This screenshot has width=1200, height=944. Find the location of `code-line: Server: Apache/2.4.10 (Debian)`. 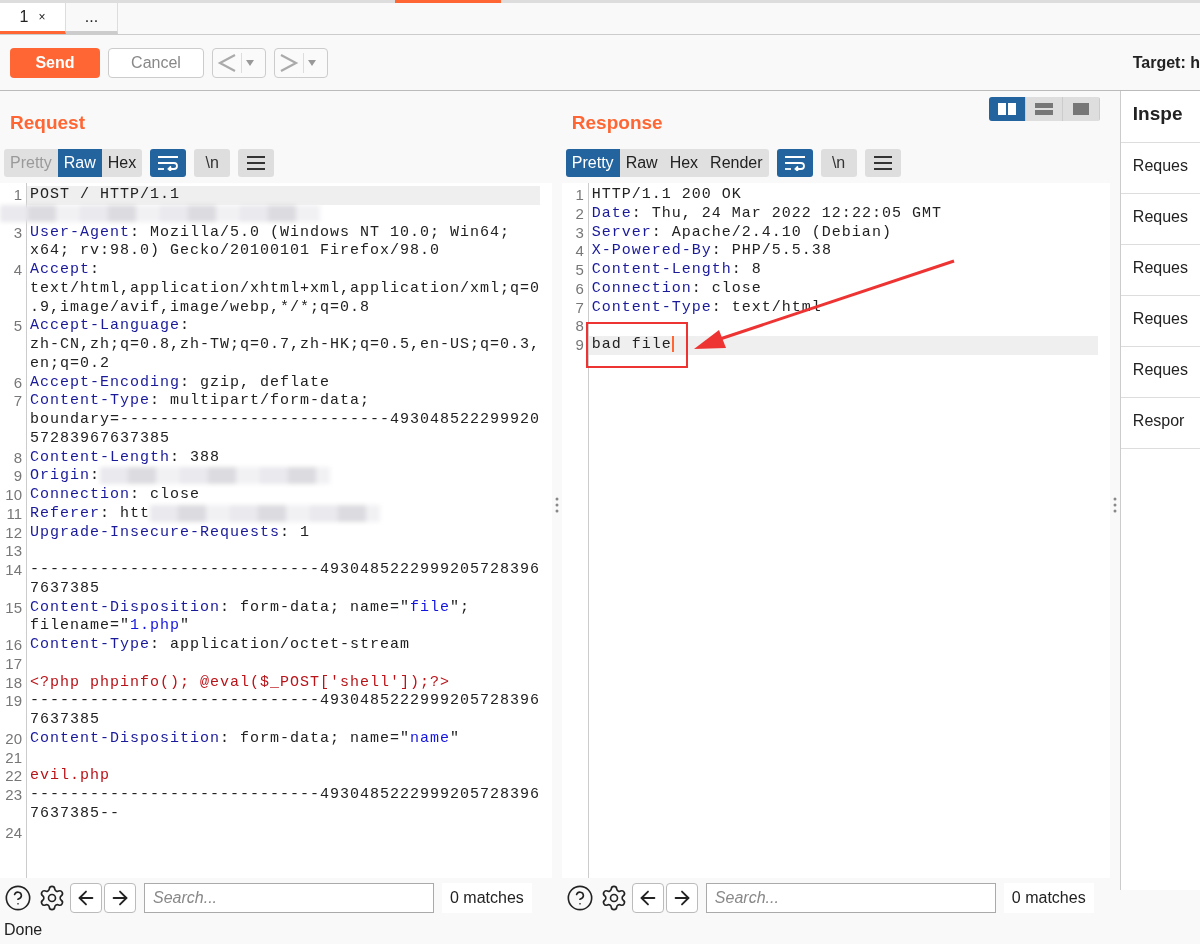

code-line: Server: Apache/2.4.10 (Debian) is located at coordinates (741, 233).